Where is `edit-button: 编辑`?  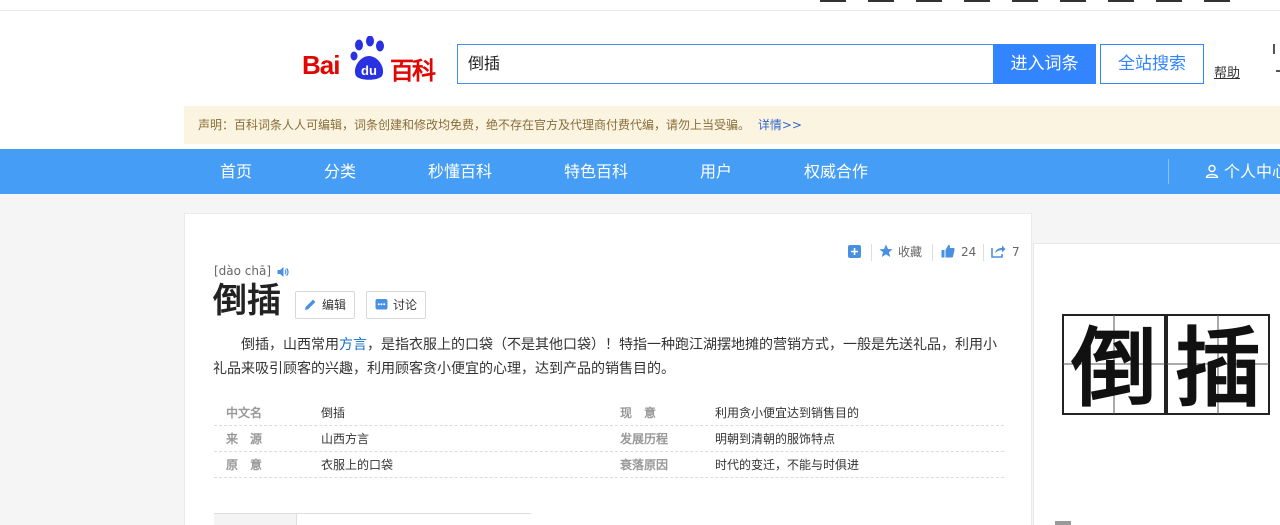 edit-button: 编辑 is located at coordinates (325, 305).